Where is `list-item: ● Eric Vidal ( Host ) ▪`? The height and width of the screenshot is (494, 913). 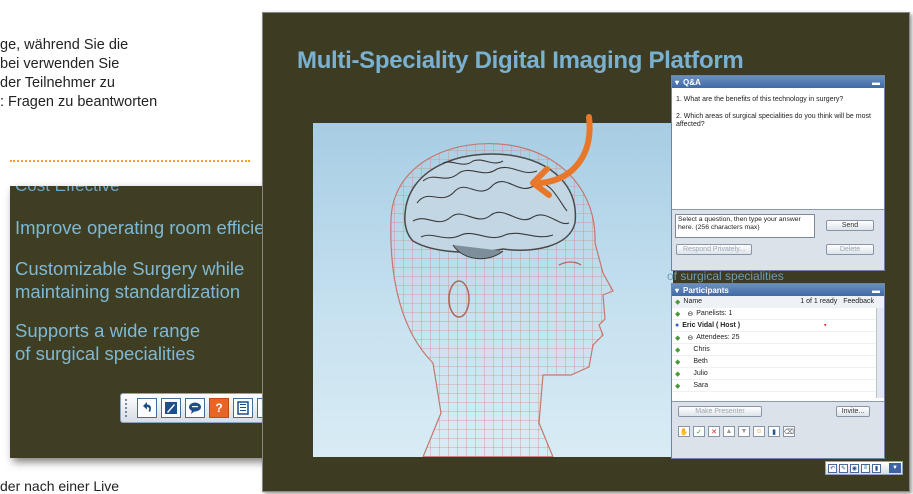
list-item: ● Eric Vidal ( Host ) ▪ is located at coordinates (778, 326).